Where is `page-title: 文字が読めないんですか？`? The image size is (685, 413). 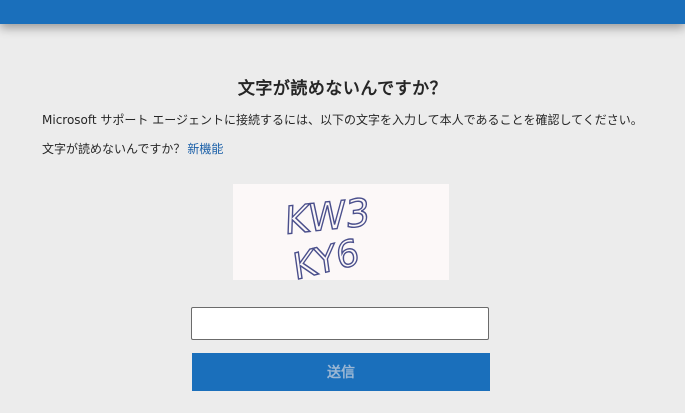
page-title: 文字が読めないんですか？ is located at coordinates (342, 89).